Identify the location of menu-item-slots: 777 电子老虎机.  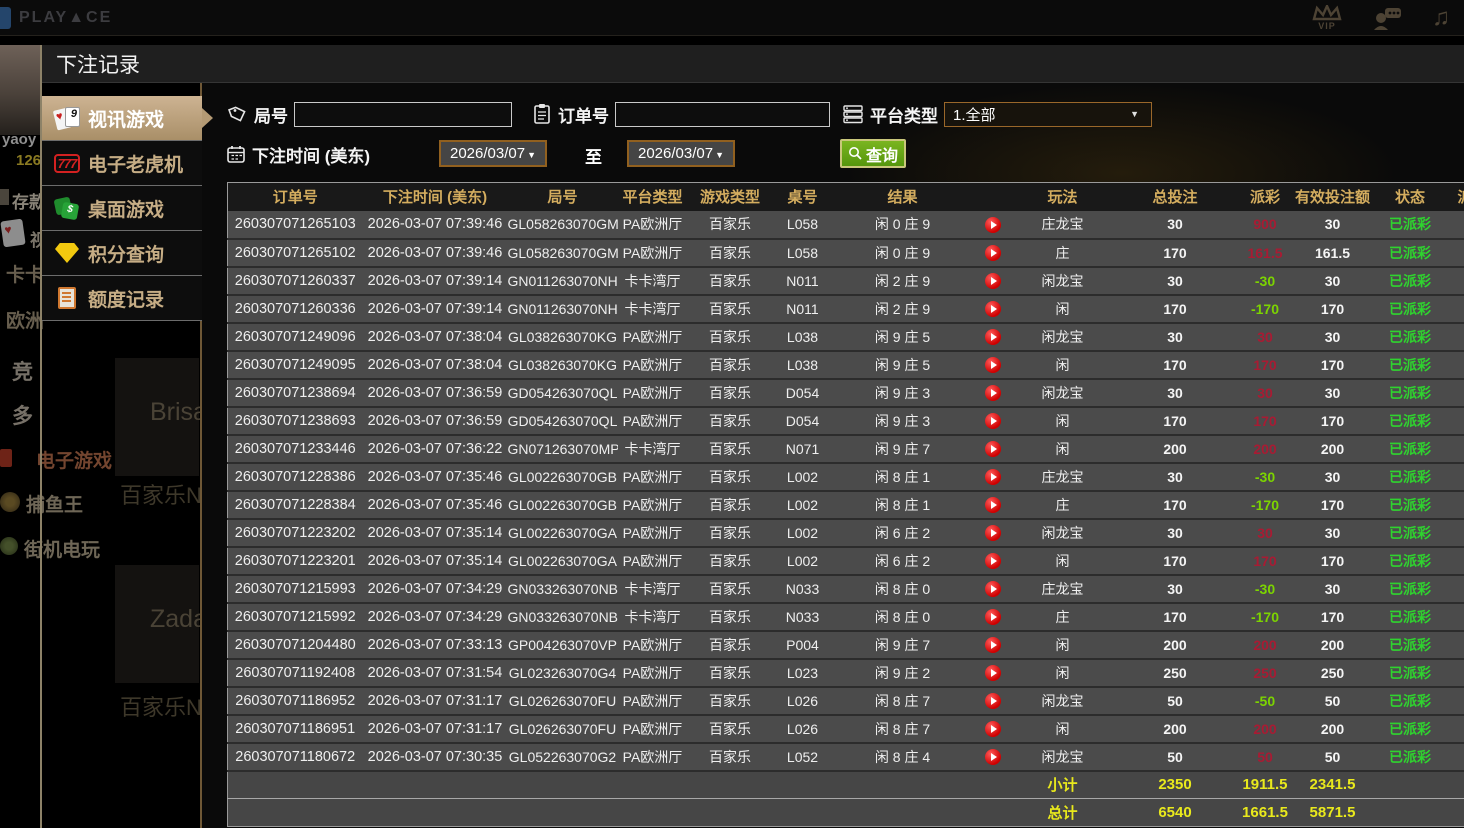
(122, 163).